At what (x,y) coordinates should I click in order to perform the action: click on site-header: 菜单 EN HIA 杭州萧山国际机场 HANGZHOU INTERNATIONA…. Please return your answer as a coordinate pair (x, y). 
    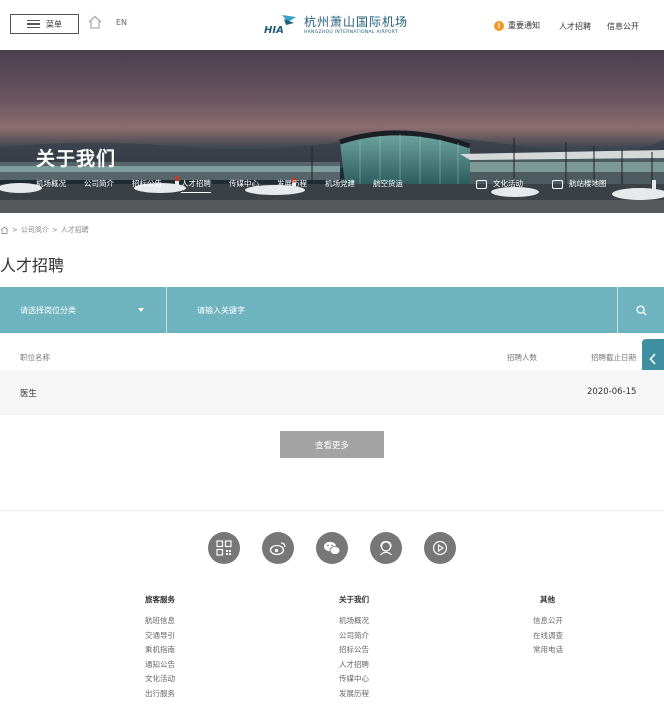
    Looking at the image, I should click on (332, 25).